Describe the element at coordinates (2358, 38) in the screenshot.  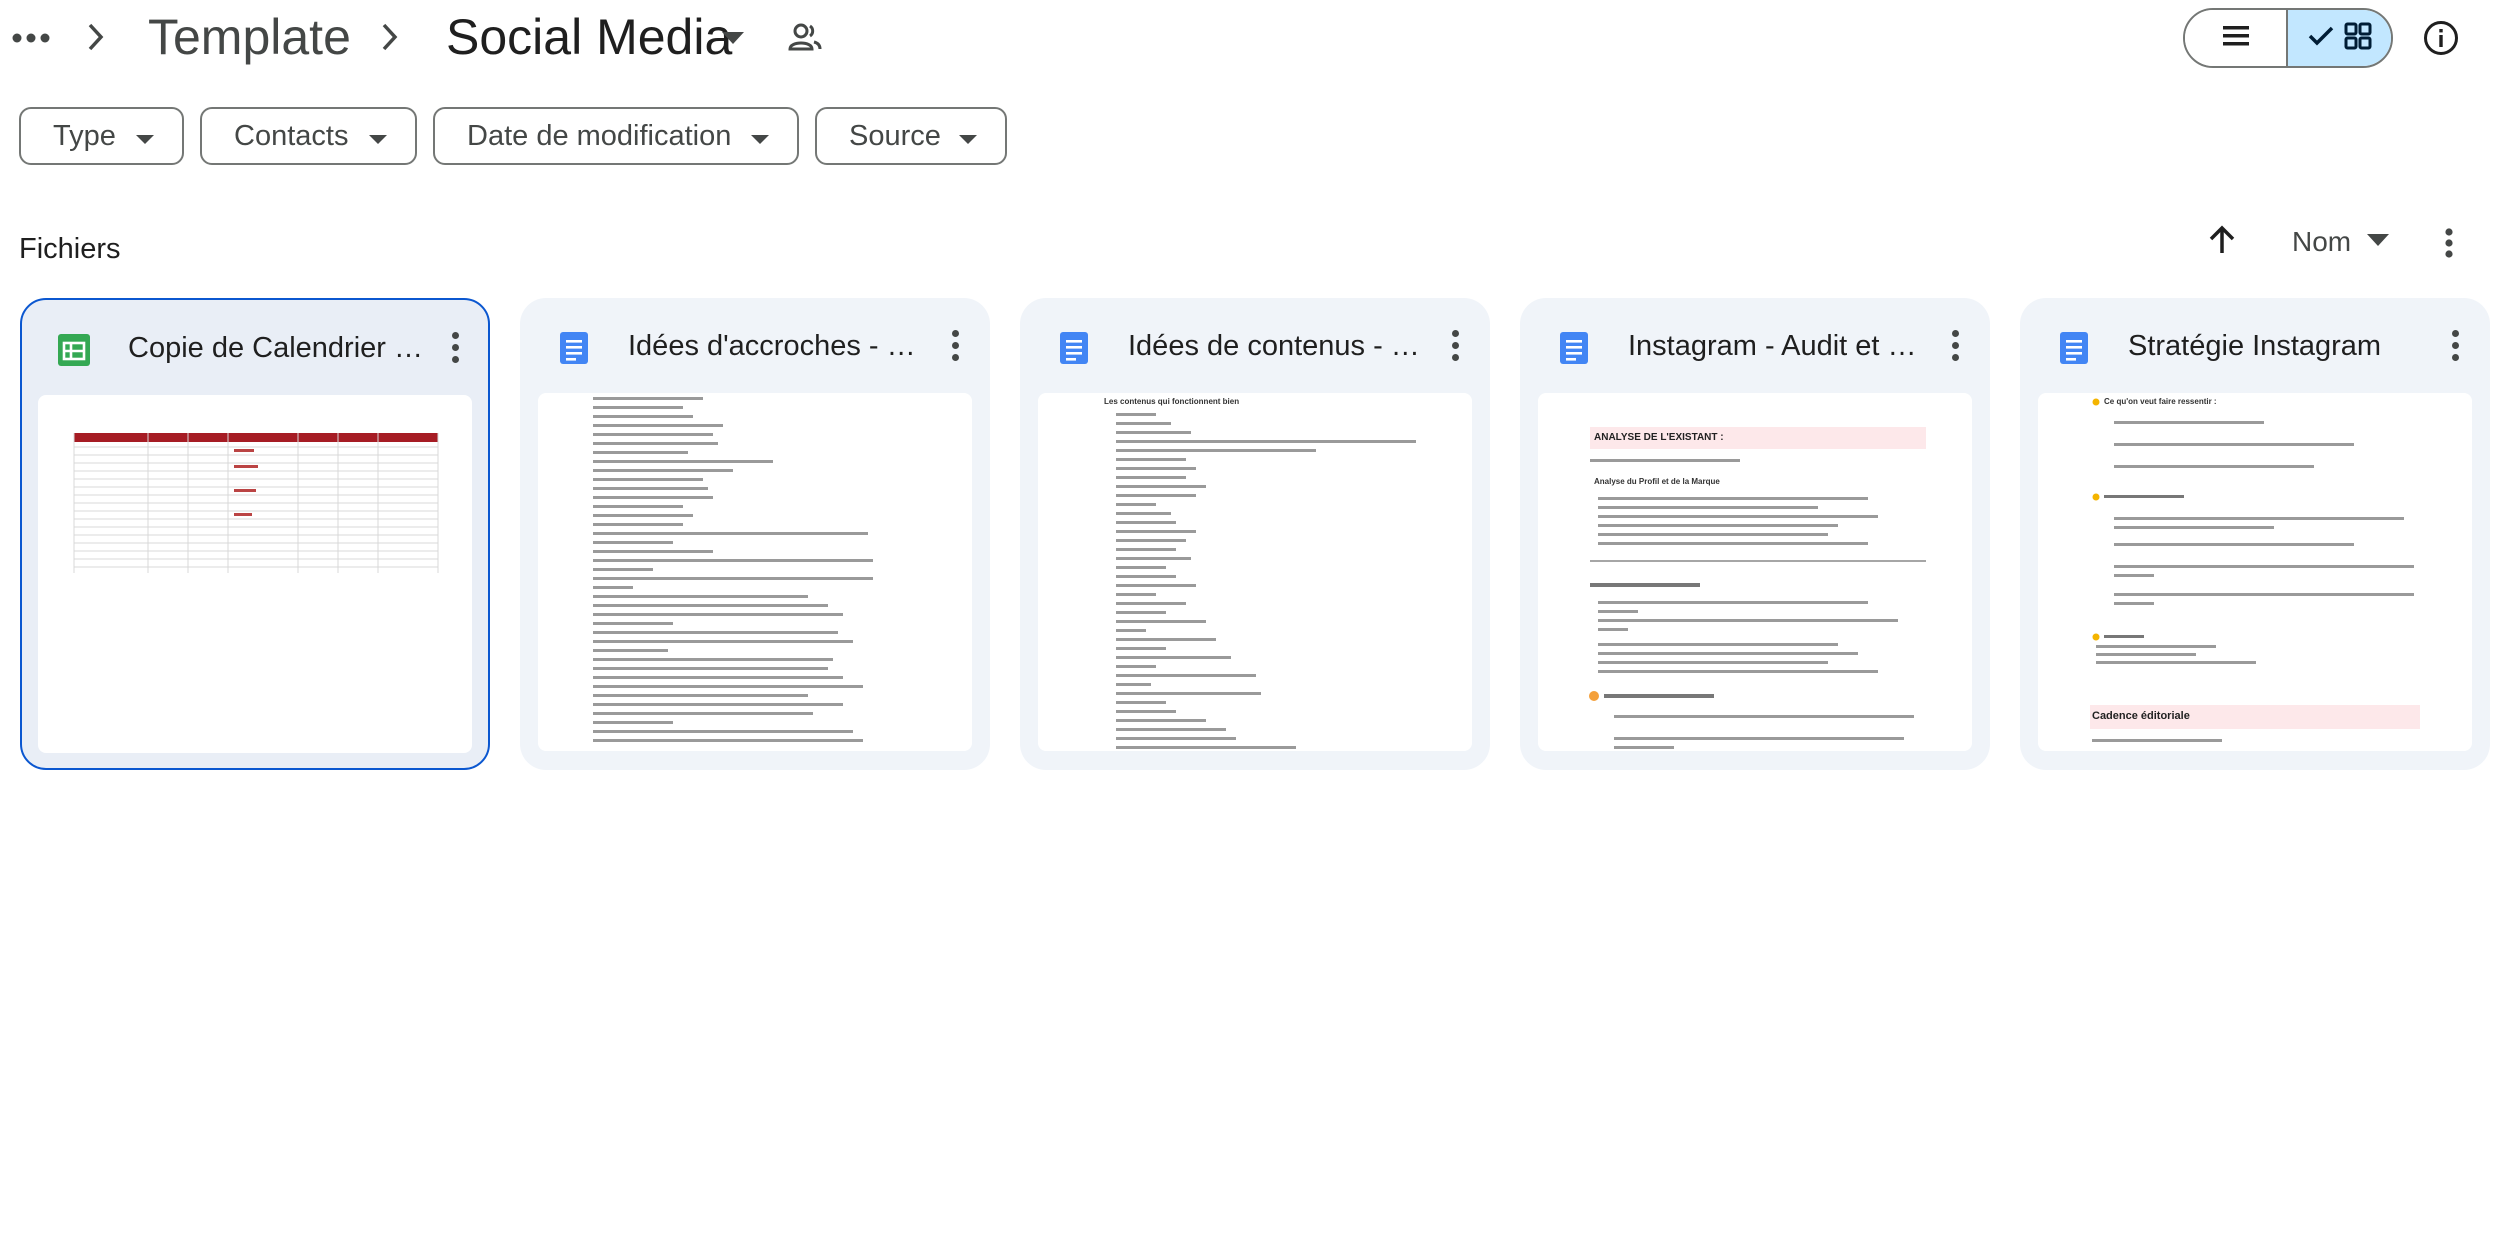
I see `grid-view-icon` at that location.